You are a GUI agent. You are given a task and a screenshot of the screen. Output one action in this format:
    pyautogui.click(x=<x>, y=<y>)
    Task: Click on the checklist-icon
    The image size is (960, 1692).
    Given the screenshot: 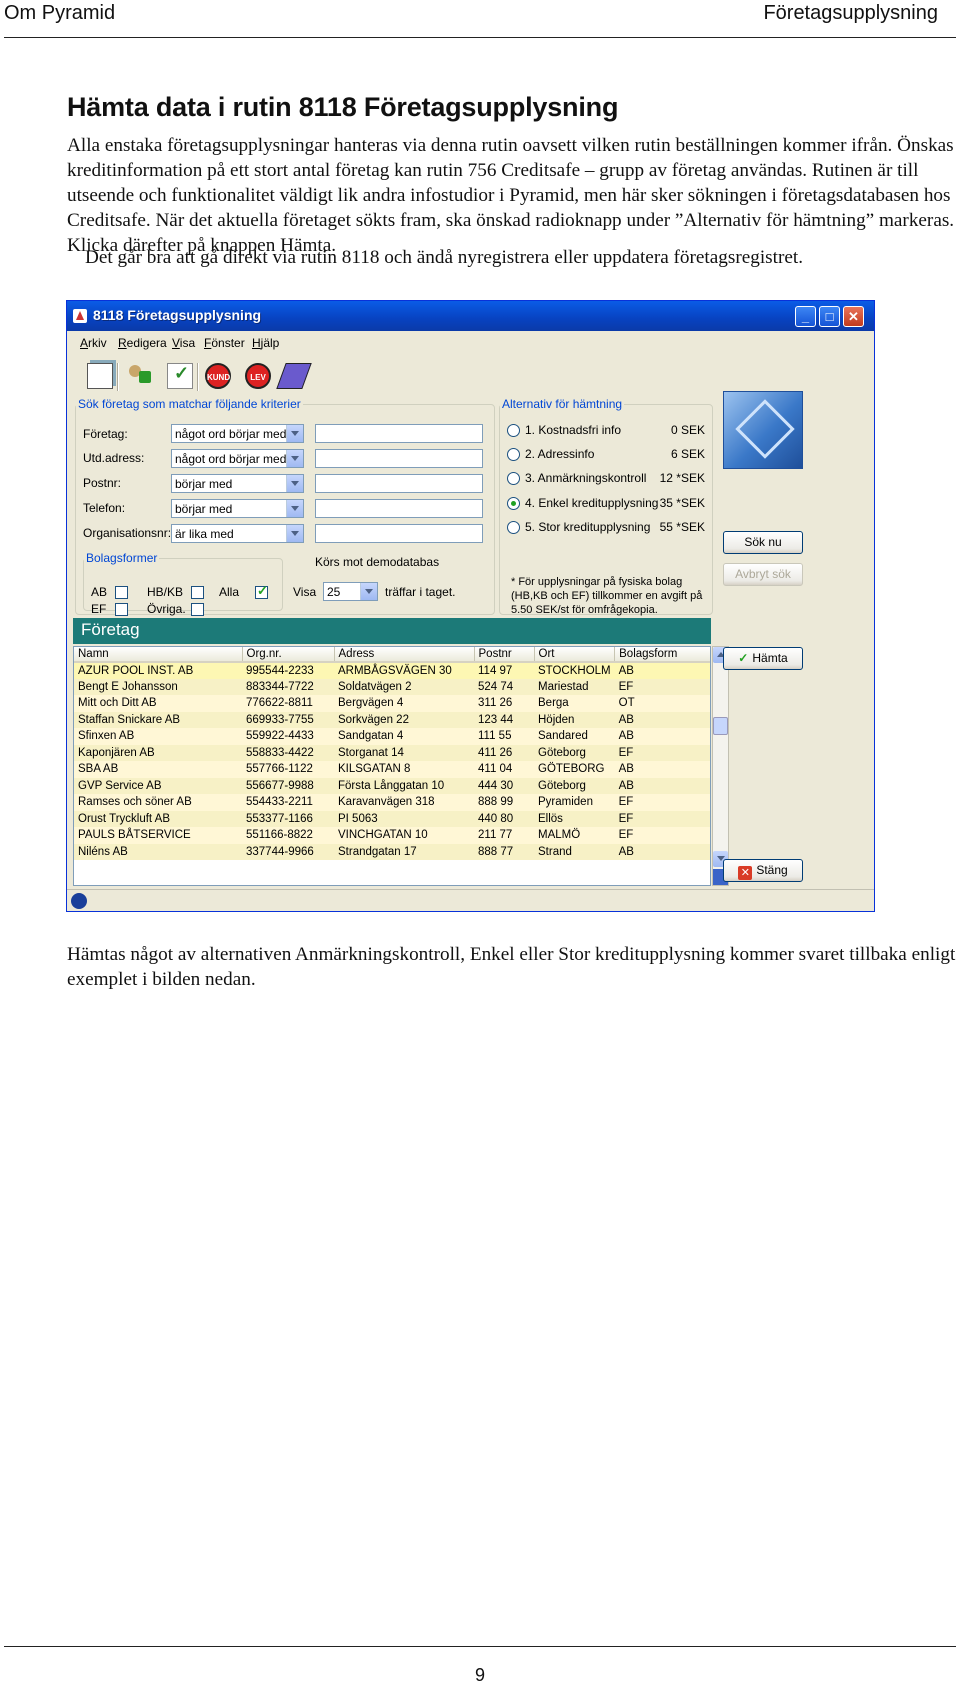 What is the action you would take?
    pyautogui.click(x=180, y=376)
    